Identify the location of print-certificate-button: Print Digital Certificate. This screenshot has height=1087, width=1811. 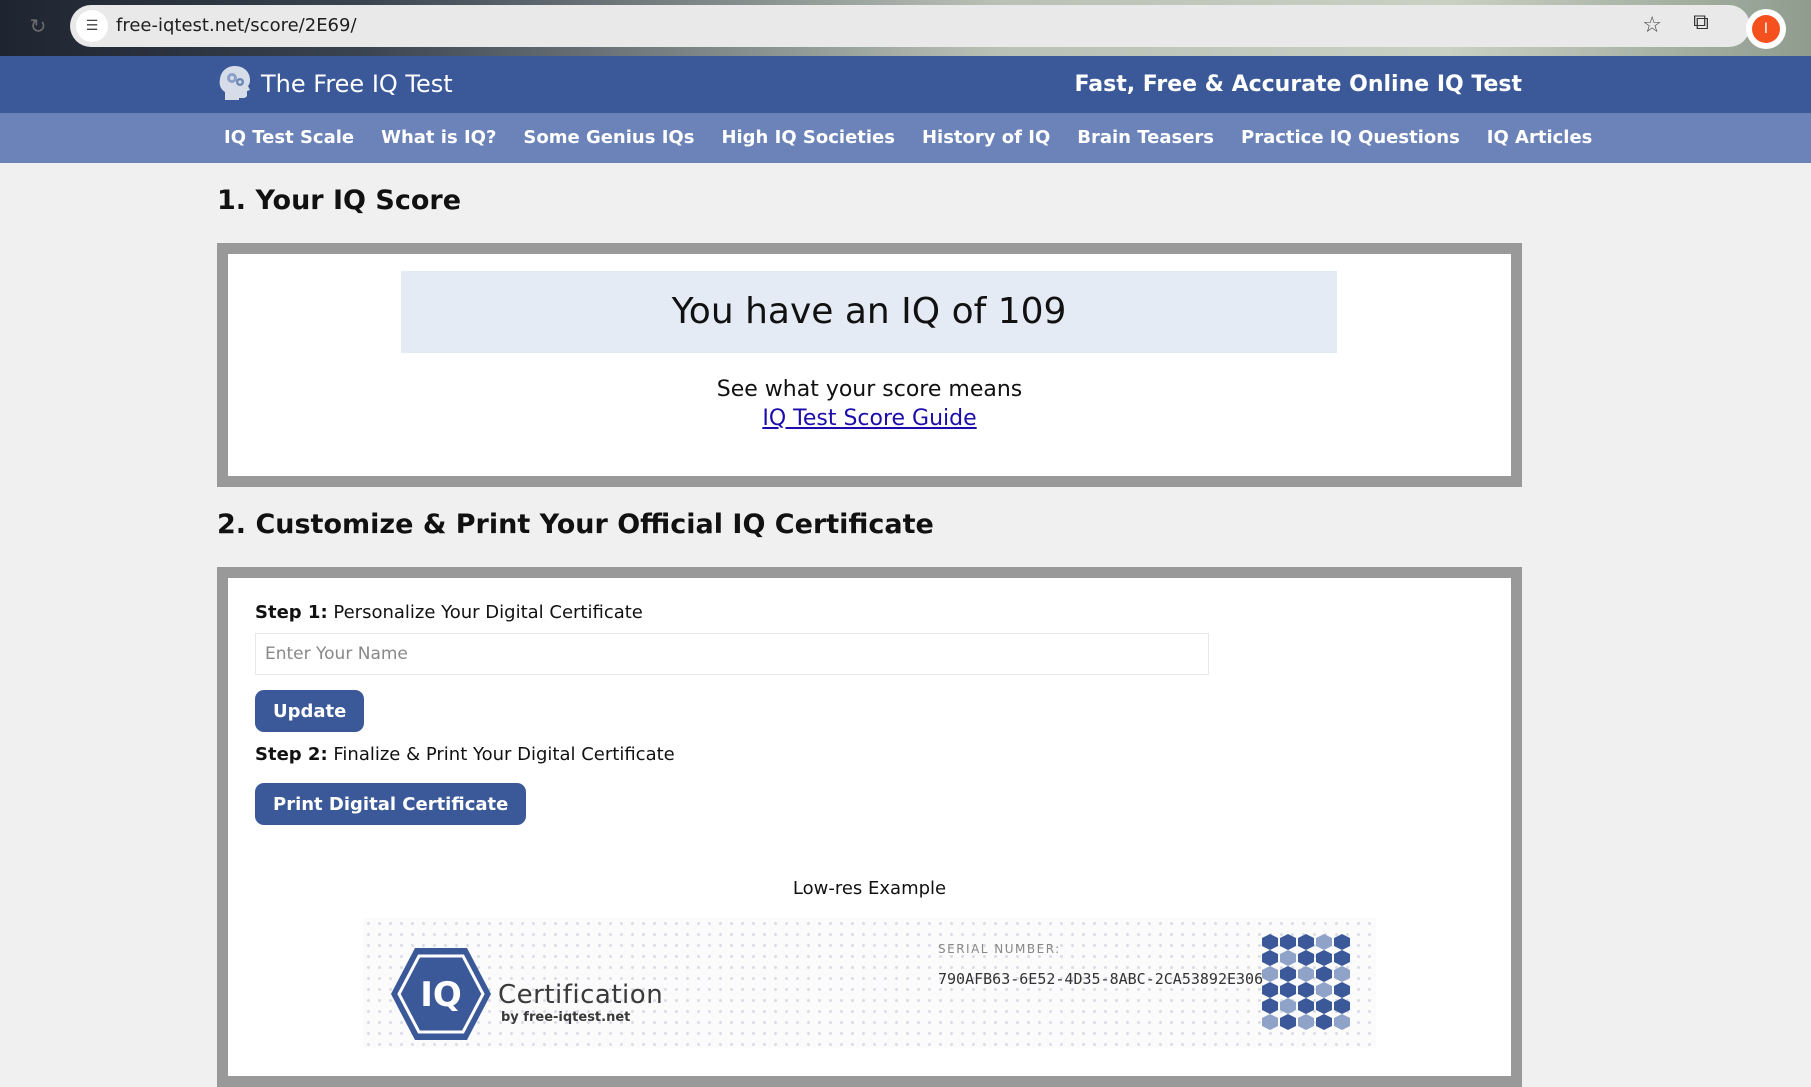
(391, 804).